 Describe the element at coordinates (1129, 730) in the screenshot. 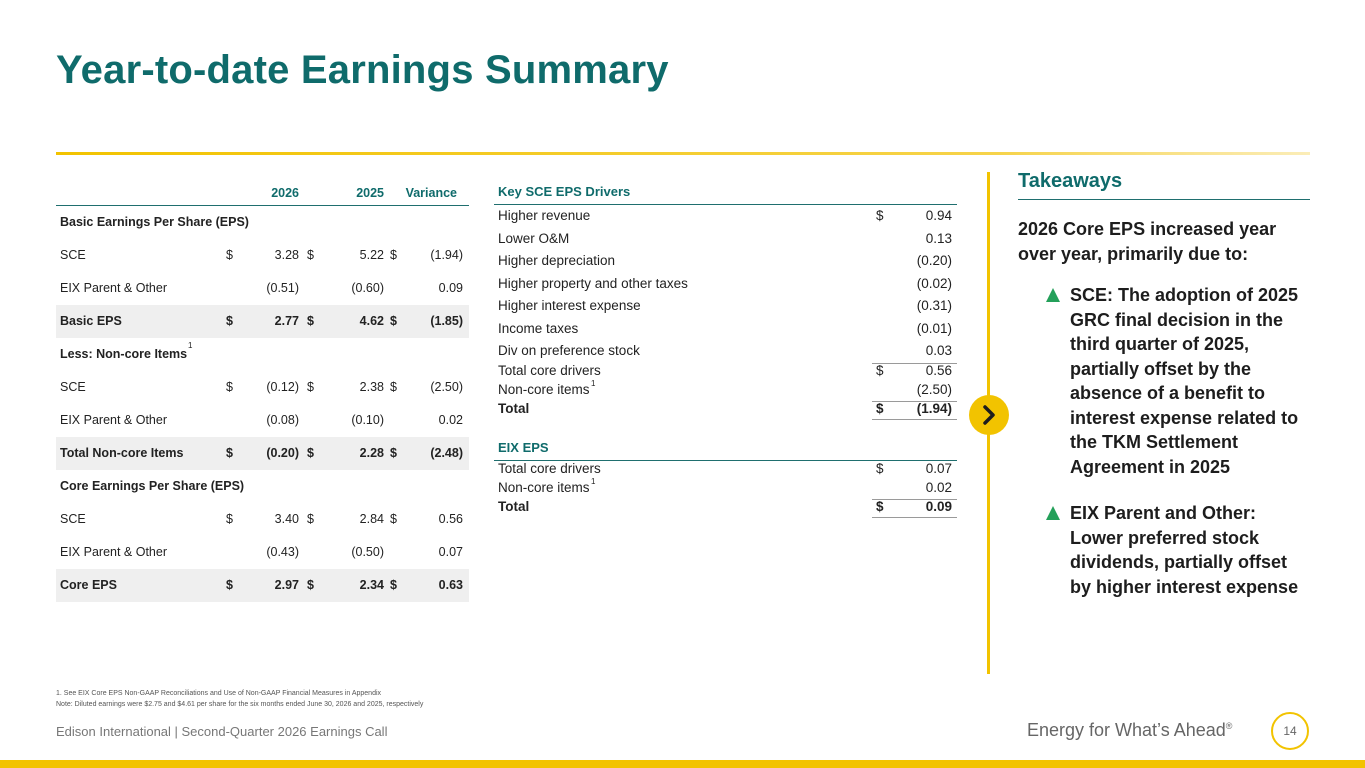

I see `brand-tagline: Energy for What’s Ahead®` at that location.